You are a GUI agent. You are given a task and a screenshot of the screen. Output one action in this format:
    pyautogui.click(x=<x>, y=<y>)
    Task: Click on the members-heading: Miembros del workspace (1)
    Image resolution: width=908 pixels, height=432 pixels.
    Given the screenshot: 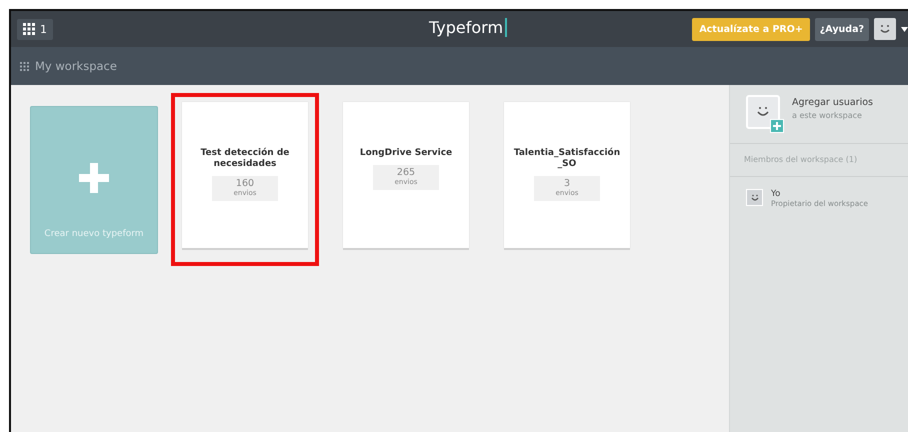 What is the action you would take?
    pyautogui.click(x=801, y=159)
    